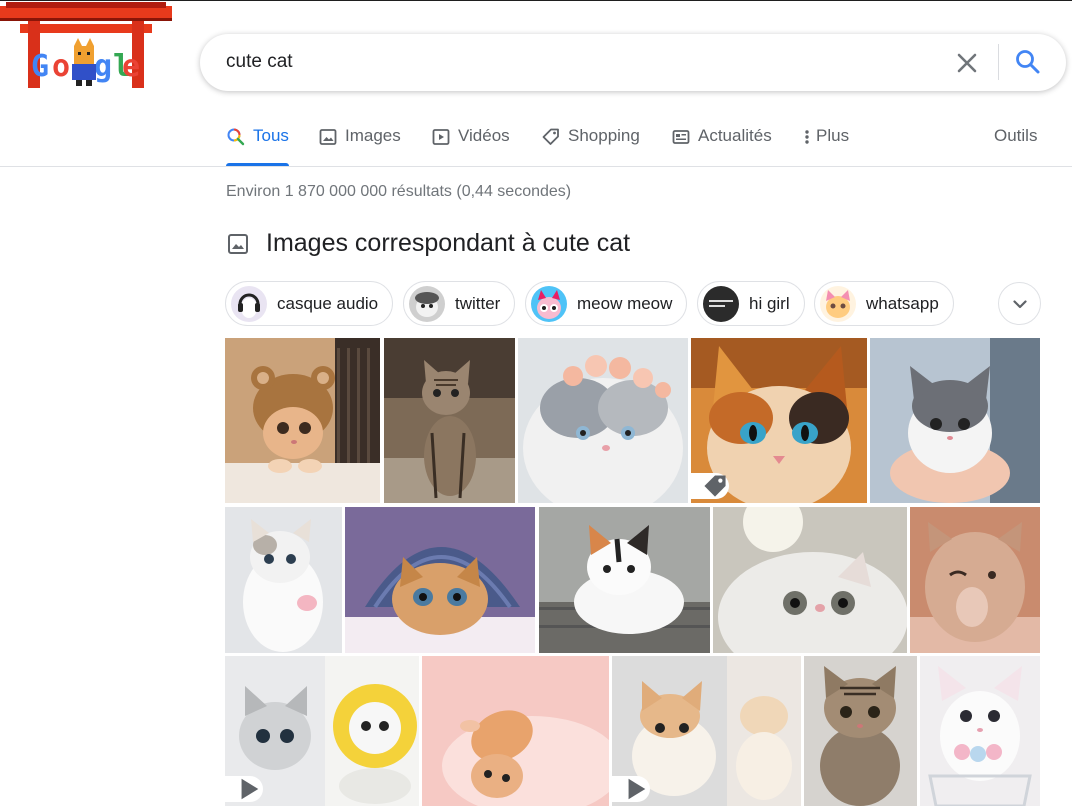  I want to click on search-divider, so click(998, 62).